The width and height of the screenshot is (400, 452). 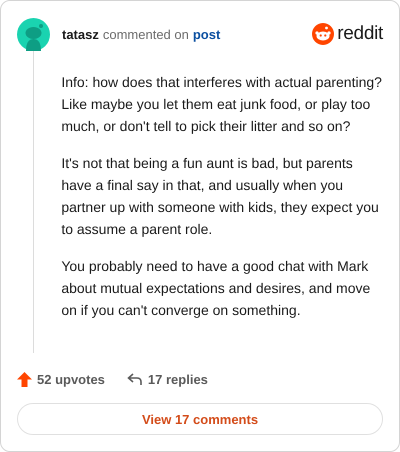 I want to click on action-text: commented on, so click(x=145, y=34).